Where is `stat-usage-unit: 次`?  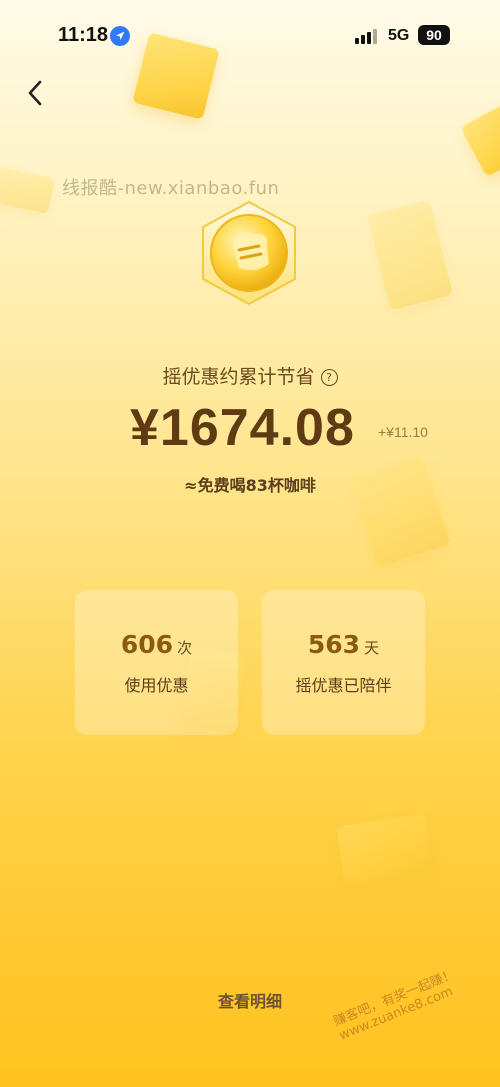
stat-usage-unit: 次 is located at coordinates (185, 648).